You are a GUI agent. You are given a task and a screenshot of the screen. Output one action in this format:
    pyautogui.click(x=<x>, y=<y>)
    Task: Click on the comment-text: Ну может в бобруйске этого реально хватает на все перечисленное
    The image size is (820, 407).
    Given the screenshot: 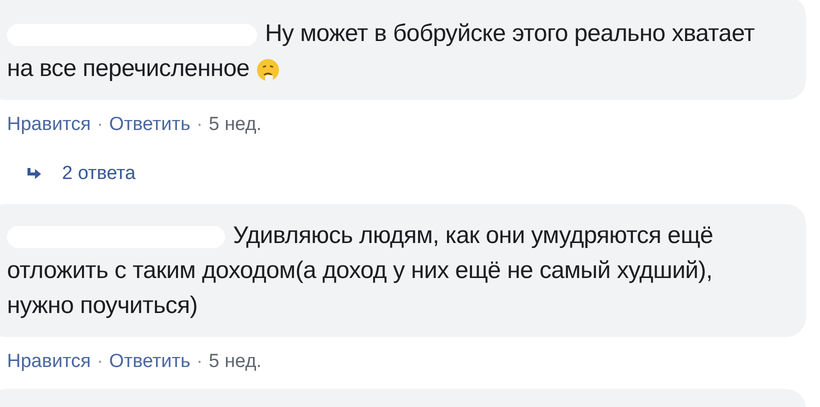 What is the action you would take?
    pyautogui.click(x=381, y=51)
    